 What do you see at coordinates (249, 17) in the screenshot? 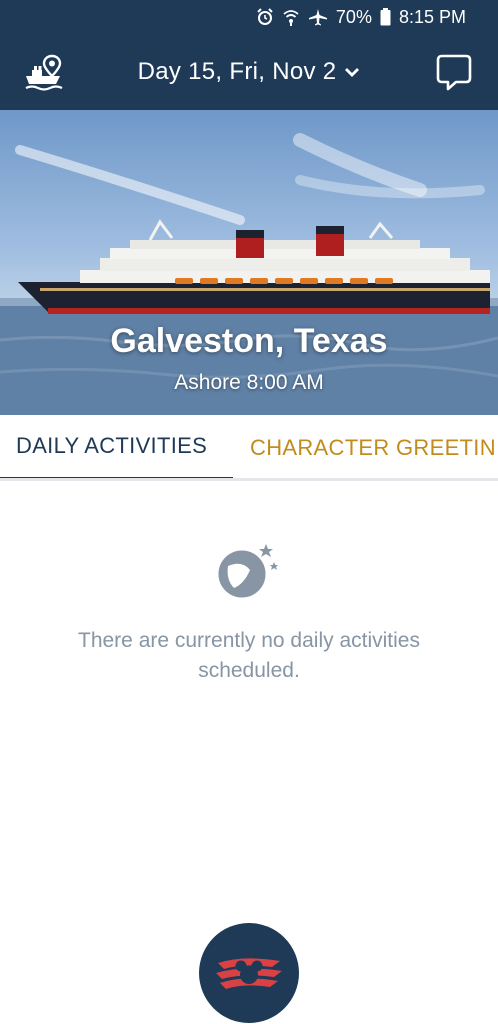
I see `status-bar: 70% 8:15 PM` at bounding box center [249, 17].